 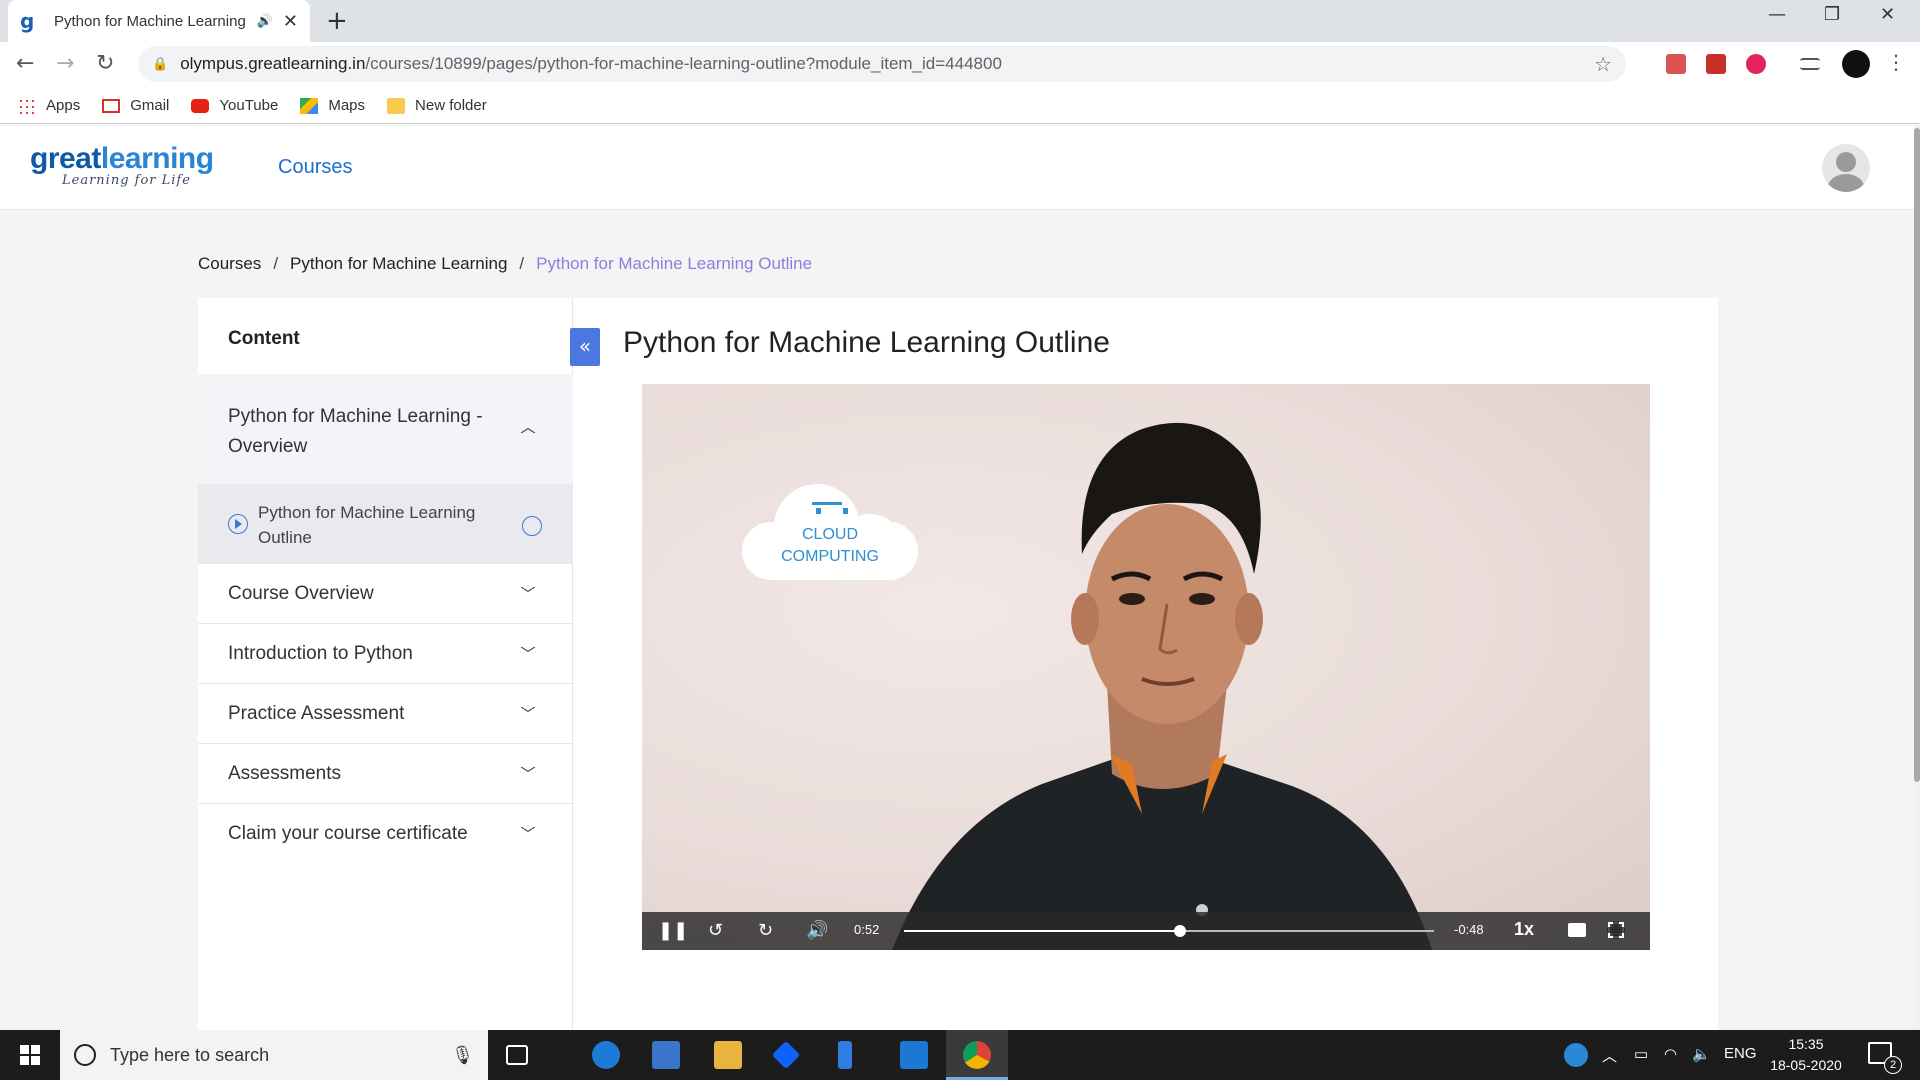 What do you see at coordinates (385, 774) in the screenshot?
I see `sidebar-section-assessments: Assessments ﹀` at bounding box center [385, 774].